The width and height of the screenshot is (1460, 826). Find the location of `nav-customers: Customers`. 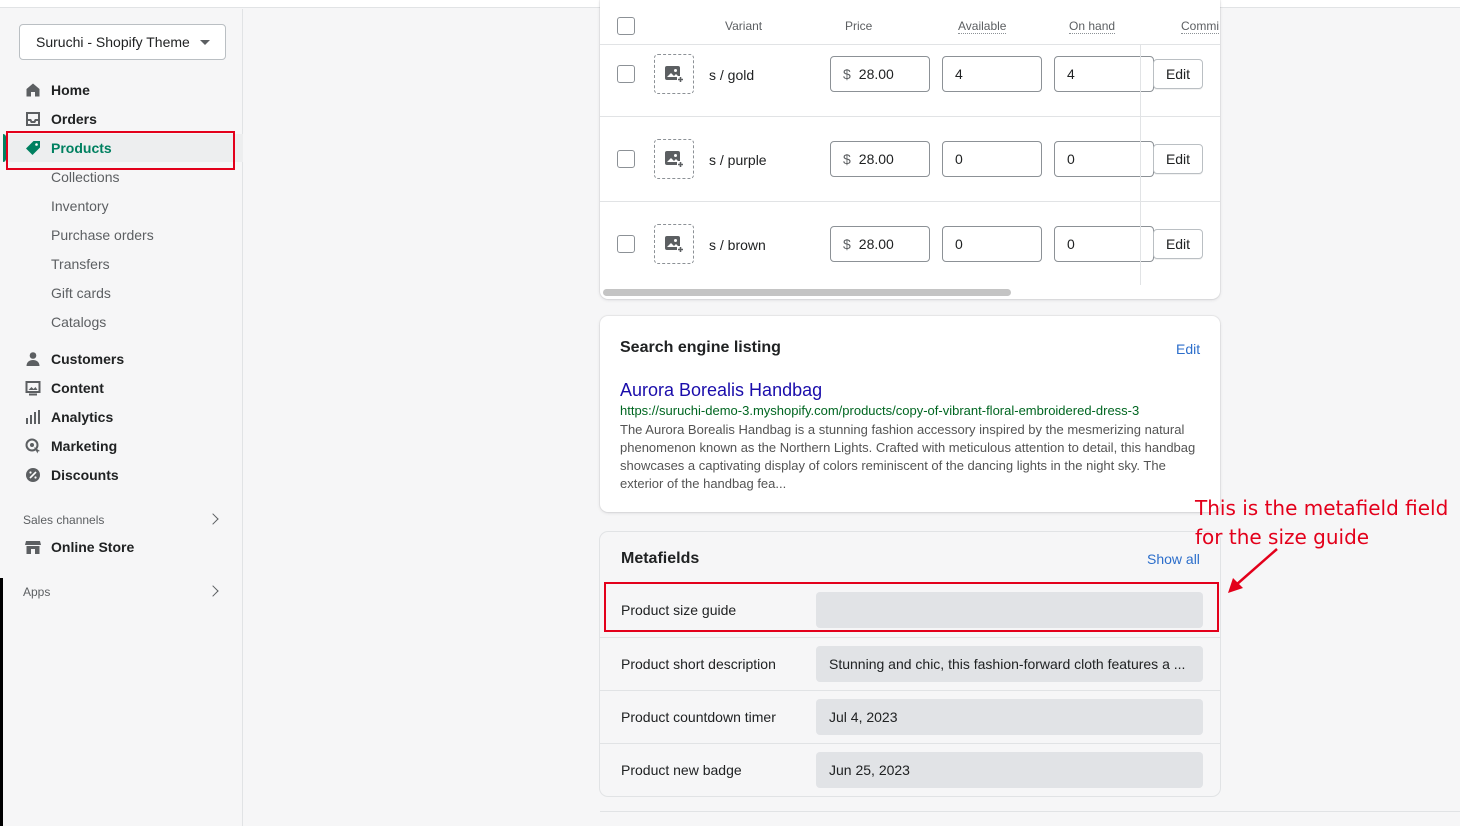

nav-customers: Customers is located at coordinates (123, 359).